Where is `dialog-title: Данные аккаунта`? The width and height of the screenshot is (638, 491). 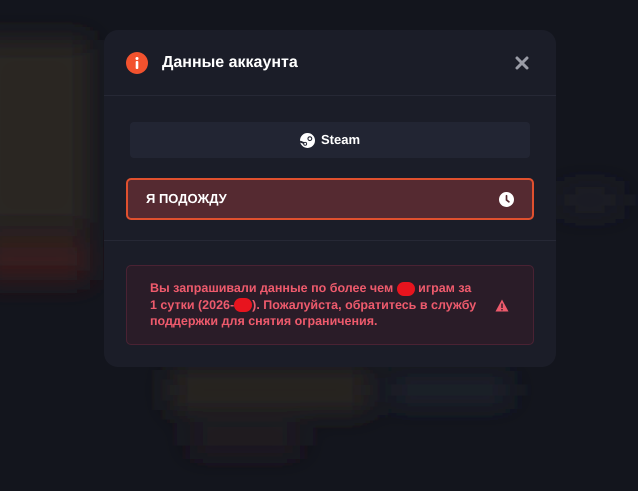
dialog-title: Данные аккаунта is located at coordinates (230, 62).